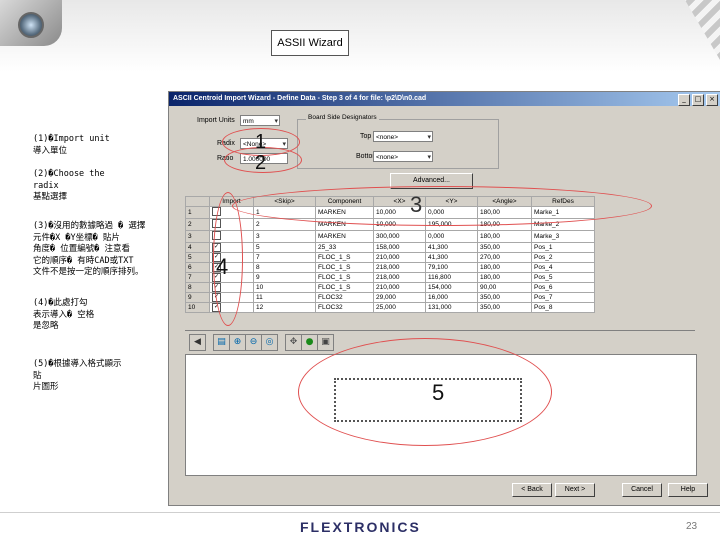 The height and width of the screenshot is (540, 720). Describe the element at coordinates (284, 236) in the screenshot. I see `skip-cell: 3` at that location.